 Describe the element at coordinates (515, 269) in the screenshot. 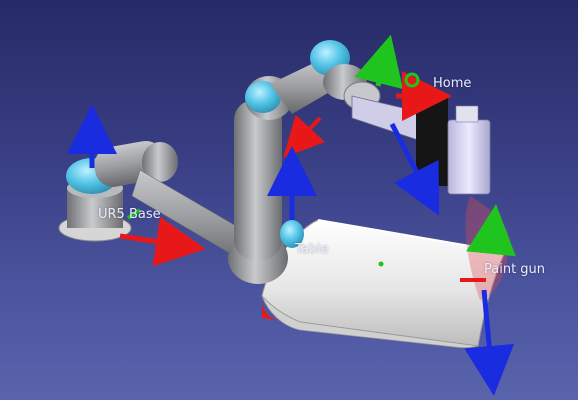

I see `frame-label-paint-gun: Paint gun` at that location.